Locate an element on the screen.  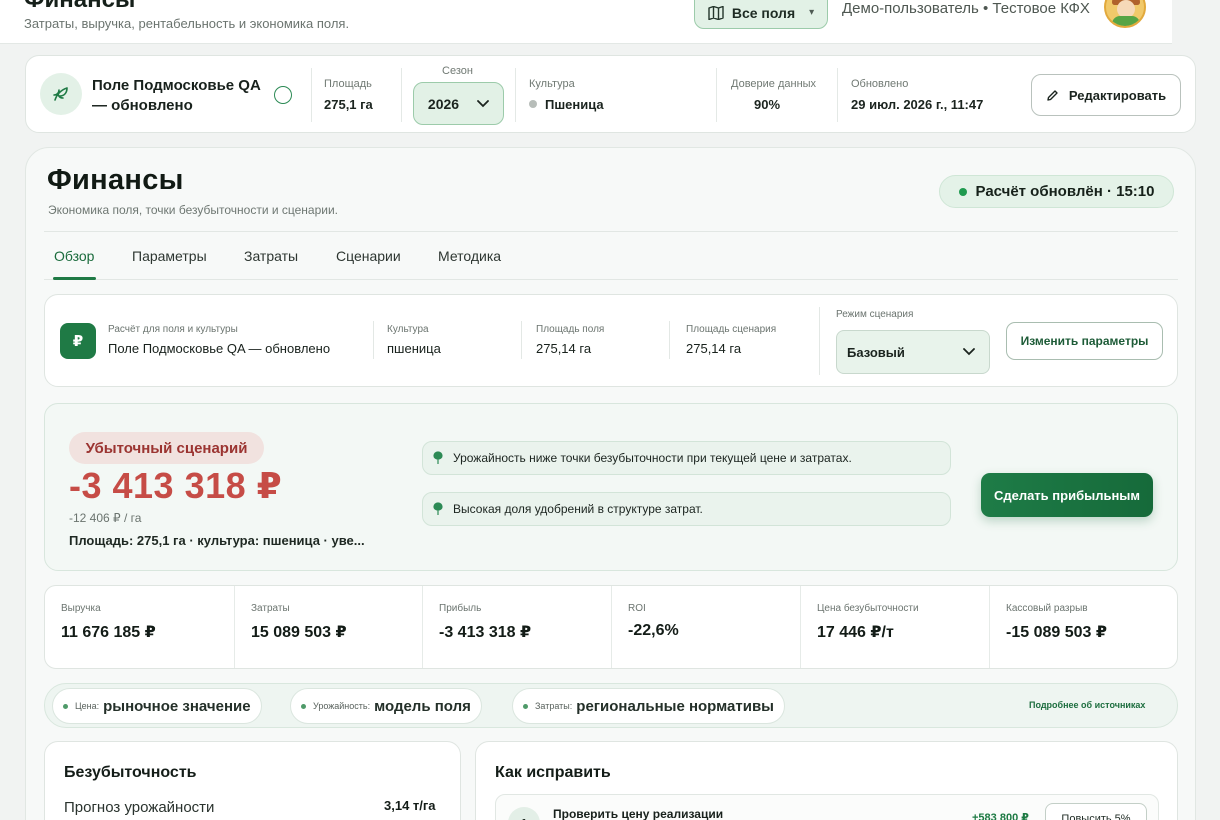
crop-value: Пшеница is located at coordinates (566, 104).